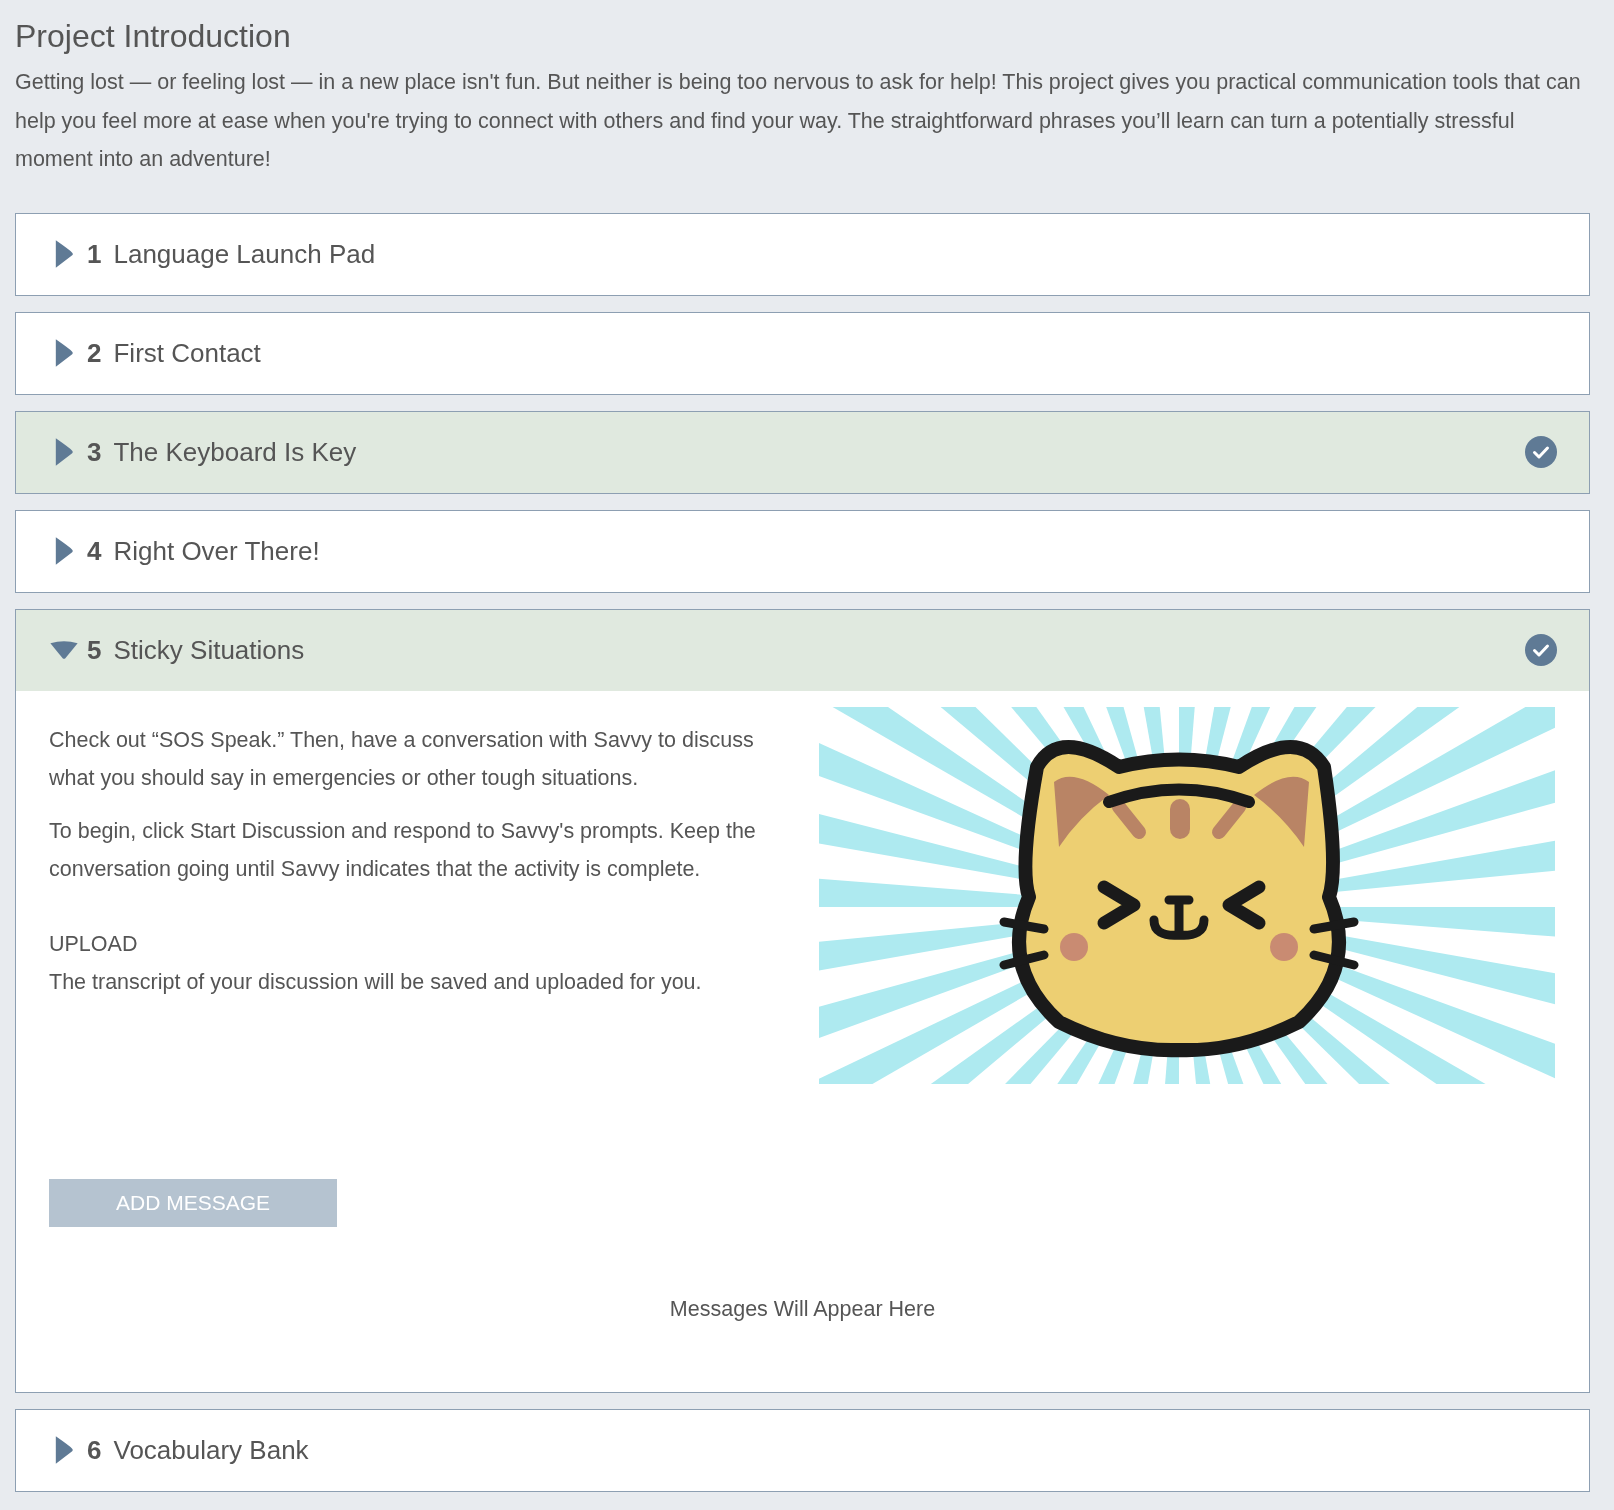  I want to click on intro-paragraph: Getting lost — or feeling lost — in a new place isn't fun. But neither is being too nervous to ask for help! This project gives you practical communication tools that can help you feel more at ease when you're trying to connect with others and find your way. The straightforward phrases you’ll learn can turn a potentially stressful moment into an adventure!, so click(798, 121).